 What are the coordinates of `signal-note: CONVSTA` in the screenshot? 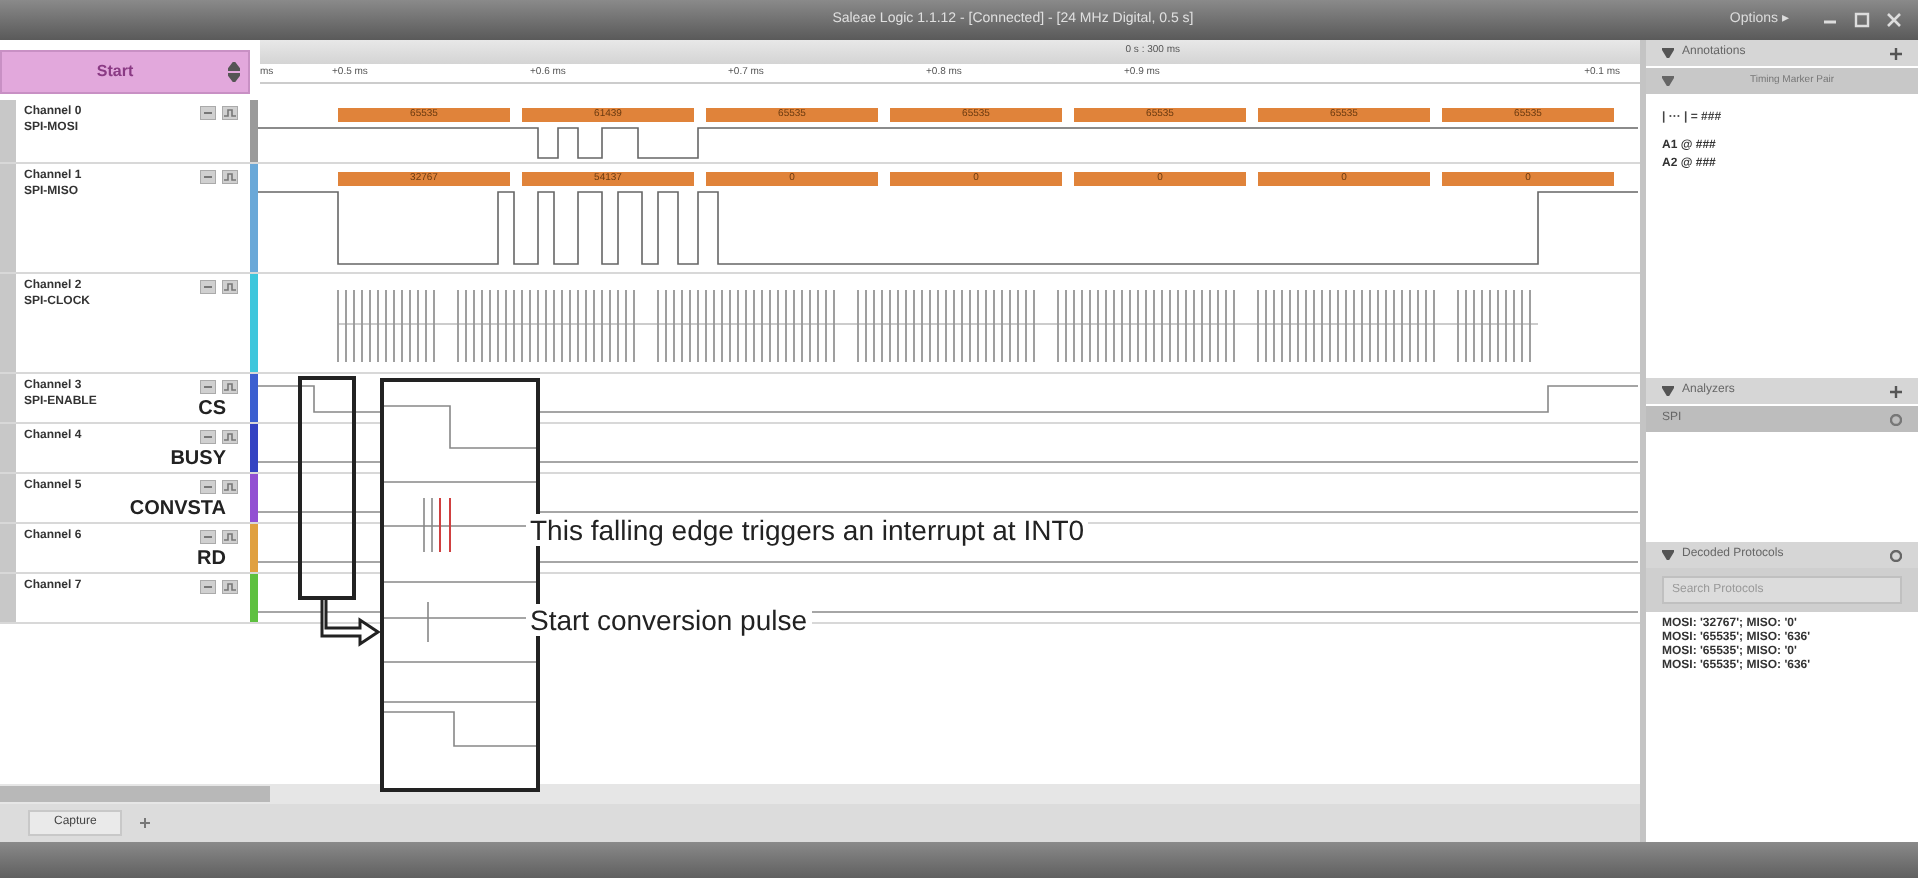 It's located at (177, 510).